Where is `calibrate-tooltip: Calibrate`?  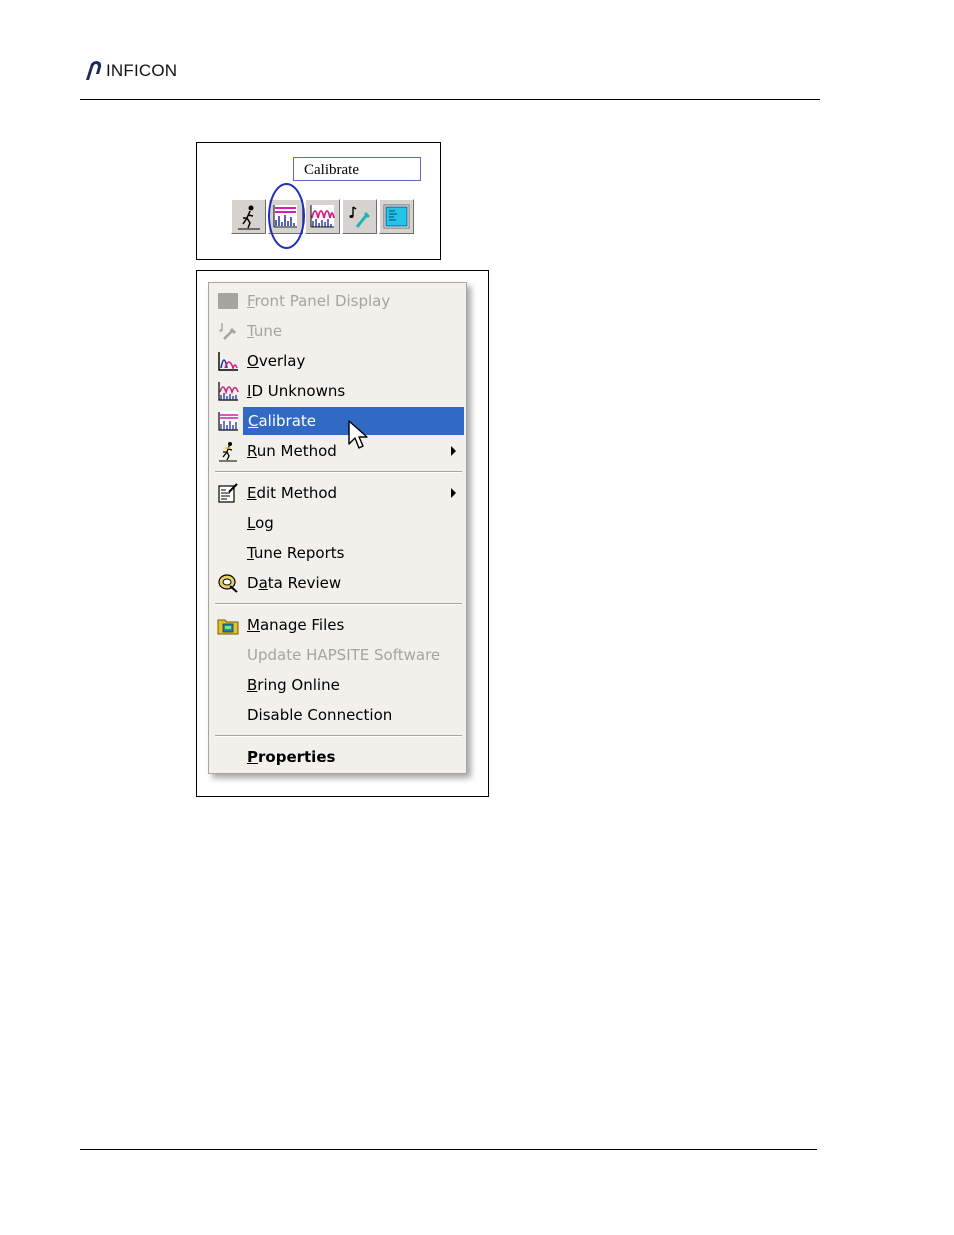
calibrate-tooltip: Calibrate is located at coordinates (357, 169).